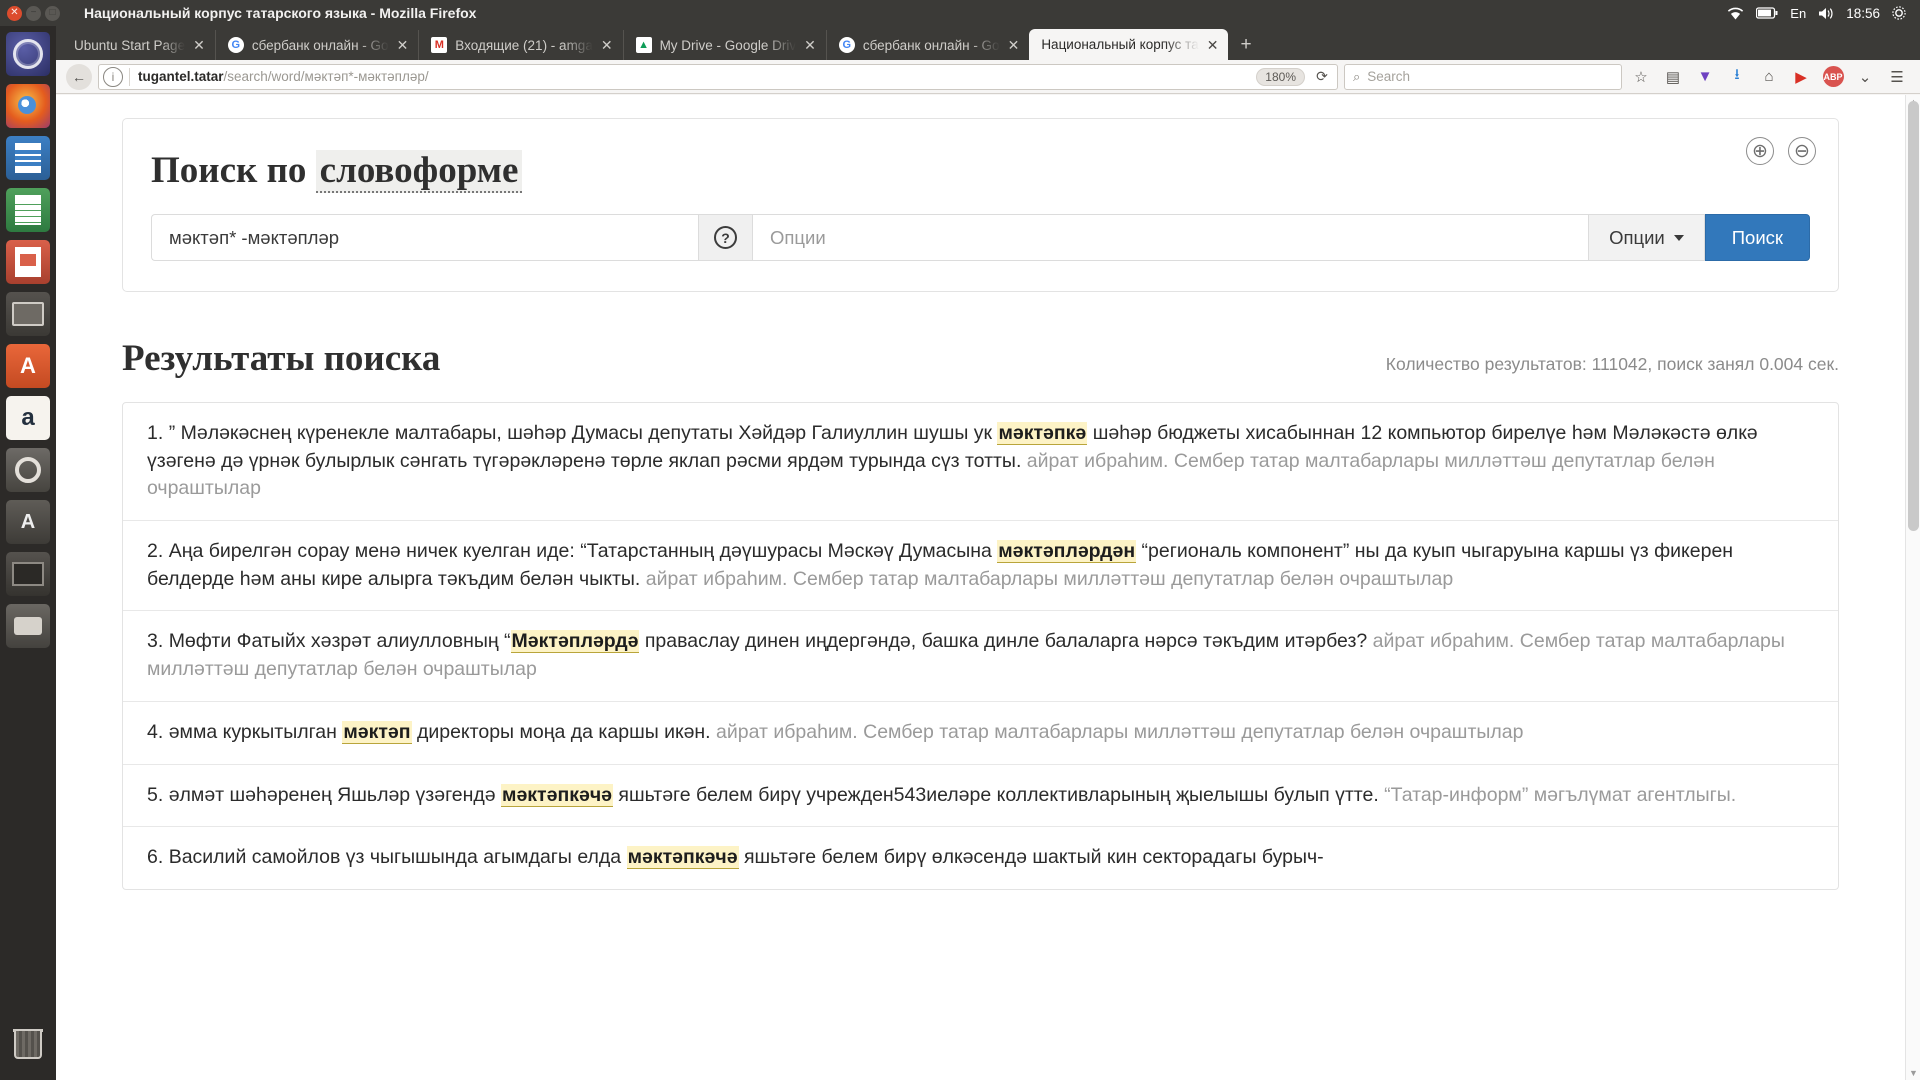 The height and width of the screenshot is (1080, 1920). Describe the element at coordinates (1735, 13) in the screenshot. I see `wifi-icon` at that location.